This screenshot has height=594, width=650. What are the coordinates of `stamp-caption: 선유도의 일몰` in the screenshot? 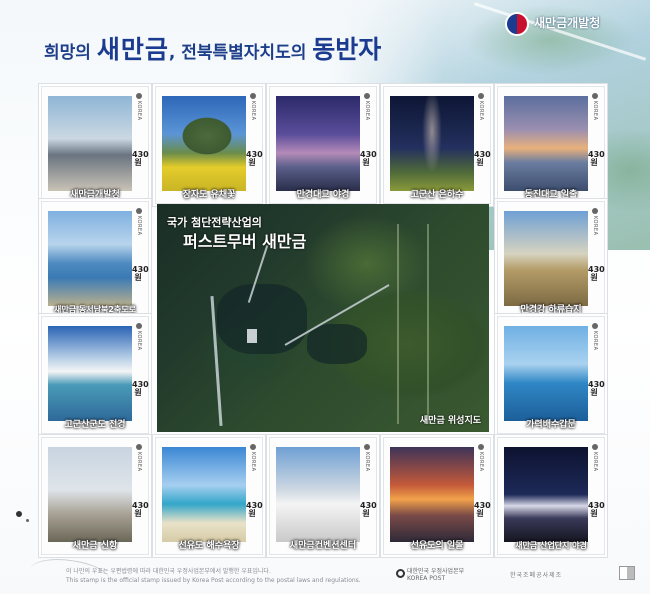 It's located at (437, 546).